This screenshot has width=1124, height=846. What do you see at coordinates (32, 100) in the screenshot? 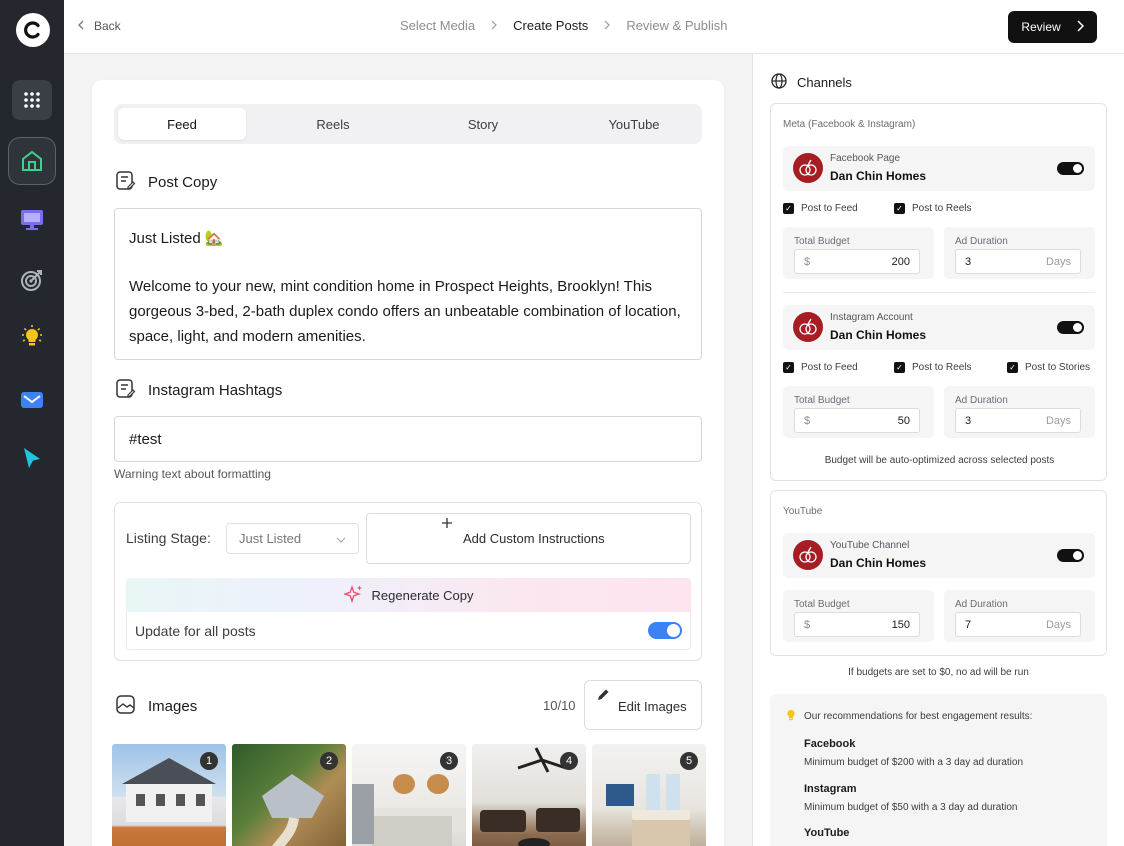
I see `grid-icon` at bounding box center [32, 100].